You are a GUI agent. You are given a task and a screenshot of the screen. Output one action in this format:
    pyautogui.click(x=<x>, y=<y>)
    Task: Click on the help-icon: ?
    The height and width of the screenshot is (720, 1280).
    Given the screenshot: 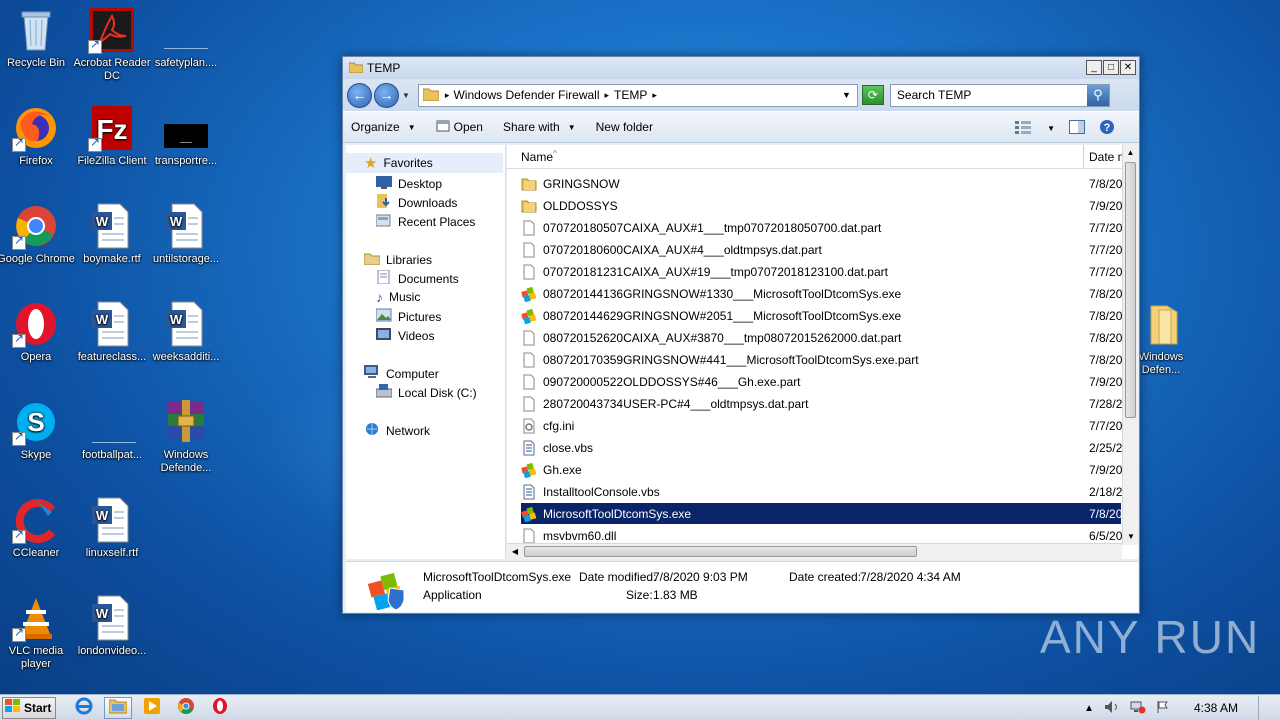 What is the action you would take?
    pyautogui.click(x=1107, y=128)
    